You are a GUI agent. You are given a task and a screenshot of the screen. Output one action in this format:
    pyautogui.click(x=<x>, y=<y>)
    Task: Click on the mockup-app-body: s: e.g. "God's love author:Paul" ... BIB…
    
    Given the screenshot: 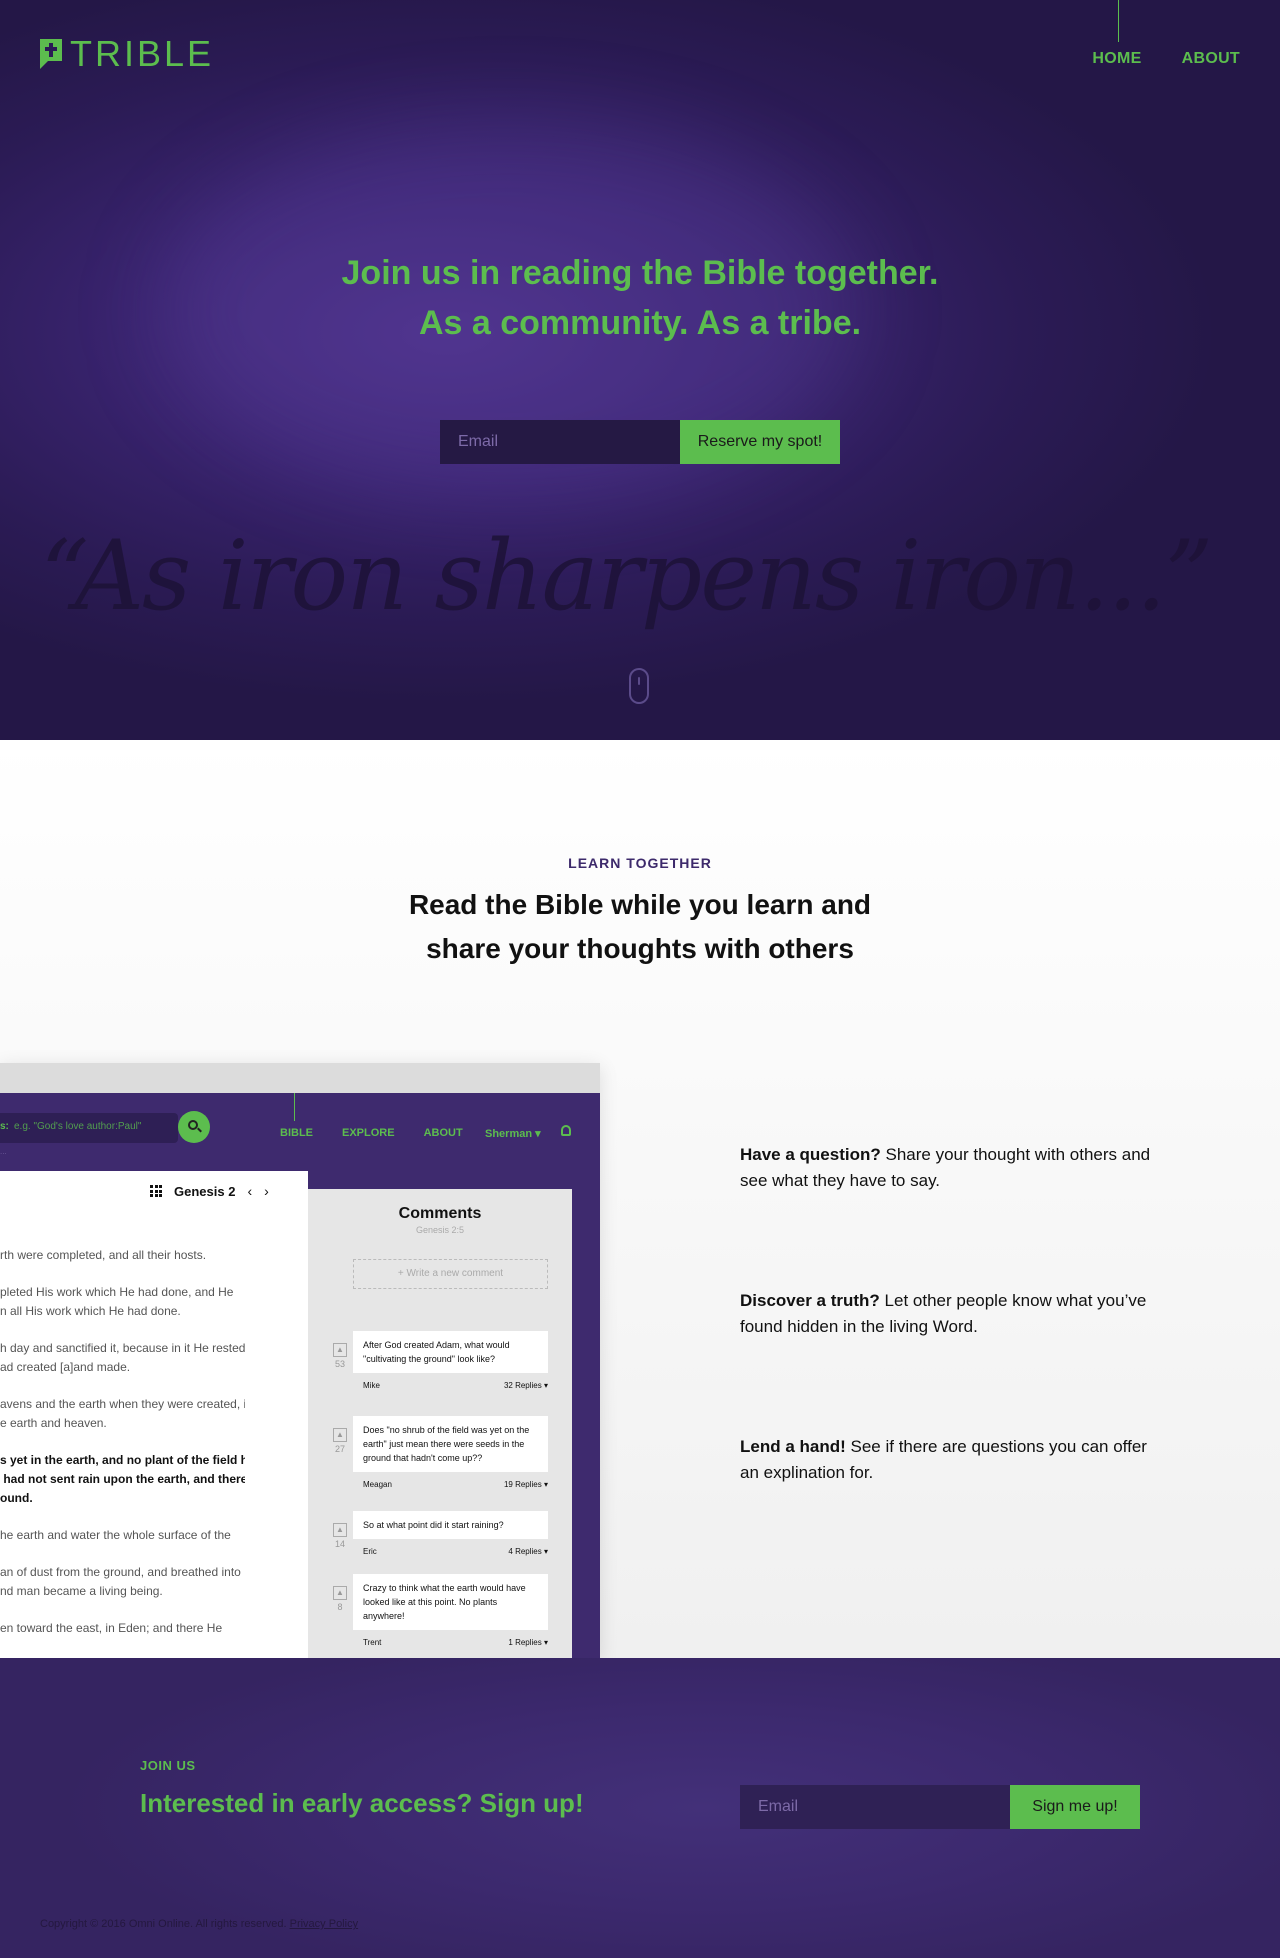 What is the action you would take?
    pyautogui.click(x=300, y=1375)
    